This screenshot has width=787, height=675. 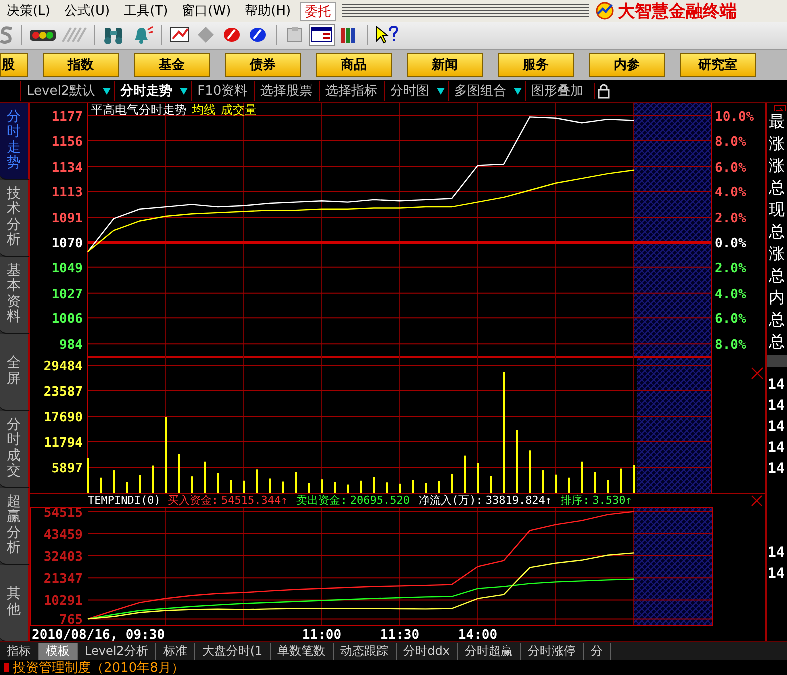 What do you see at coordinates (98, 667) in the screenshot?
I see `status-text: 投资管理制度（2010年8月）` at bounding box center [98, 667].